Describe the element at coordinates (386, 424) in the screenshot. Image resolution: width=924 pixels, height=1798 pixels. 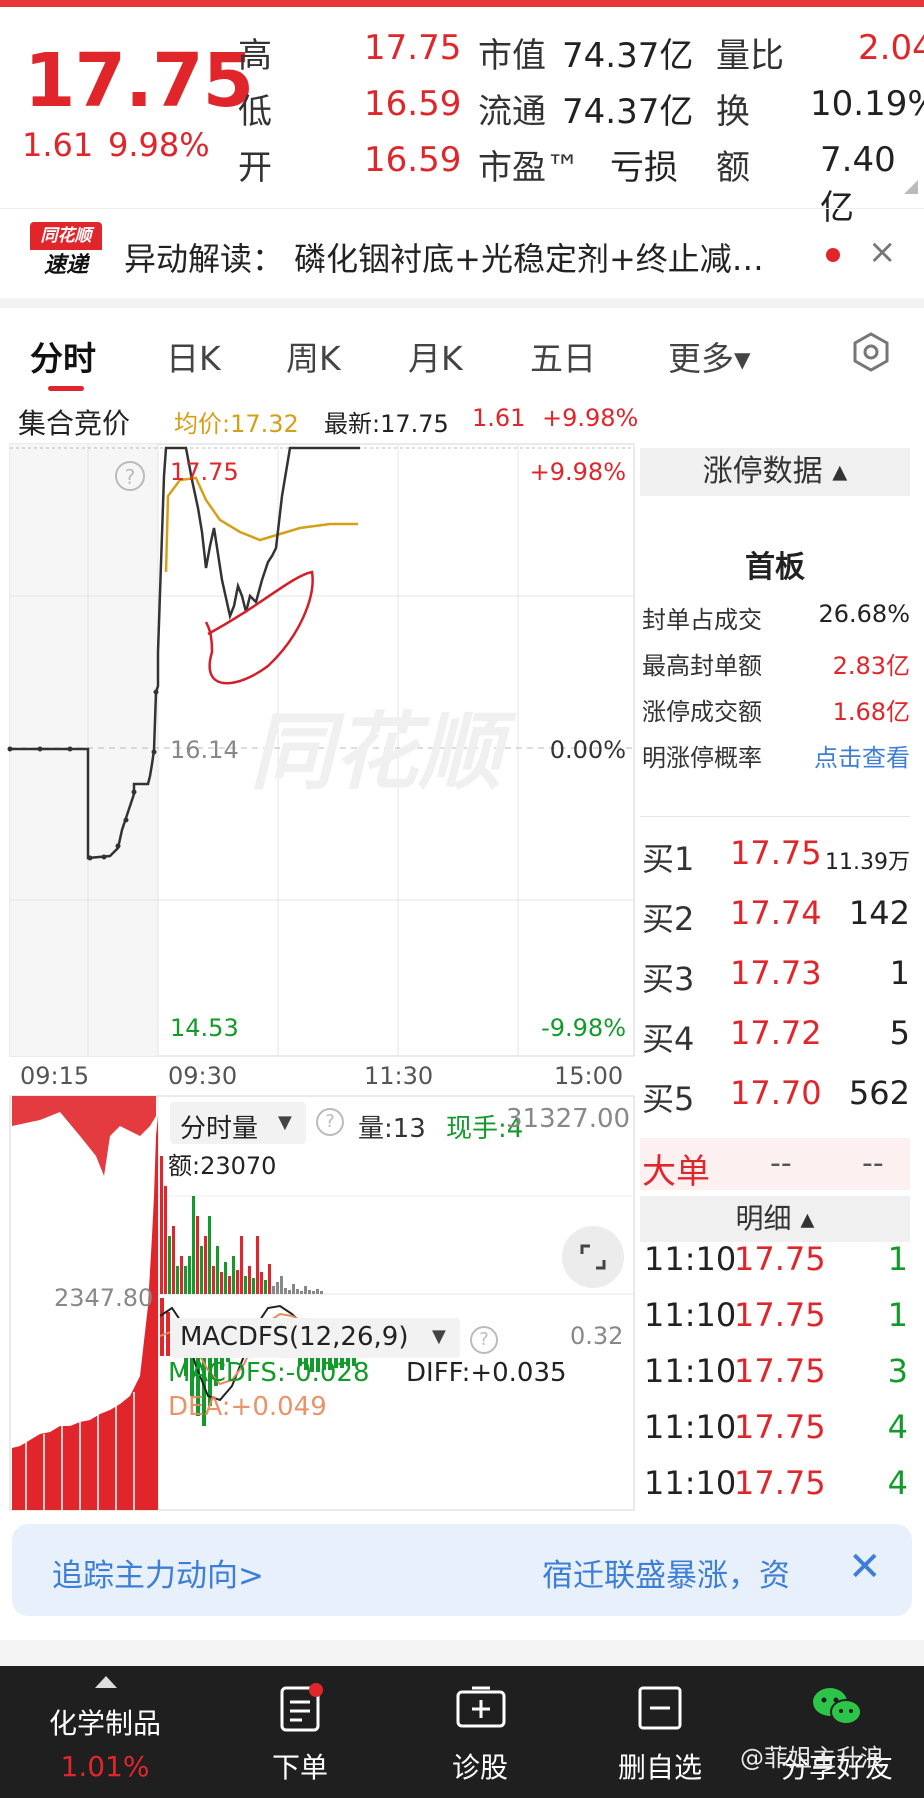
I see `latest-price-label: 最新:17.75` at that location.